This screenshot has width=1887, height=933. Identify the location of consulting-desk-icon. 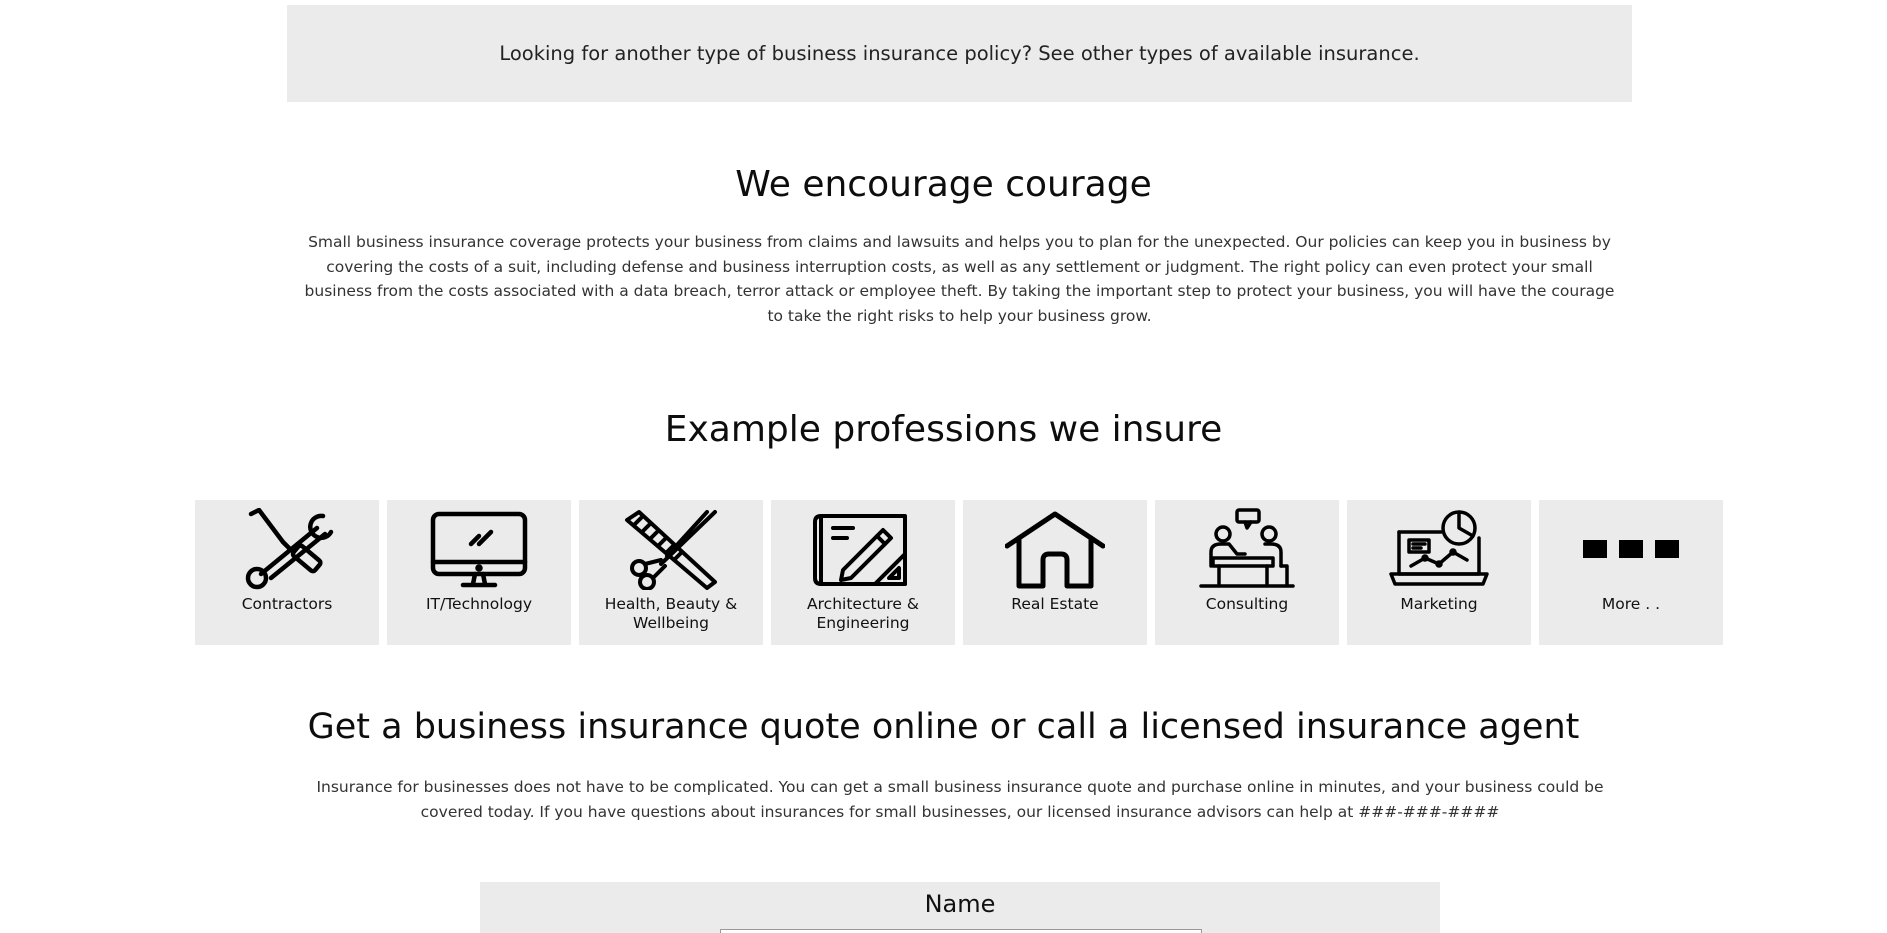
(1247, 549).